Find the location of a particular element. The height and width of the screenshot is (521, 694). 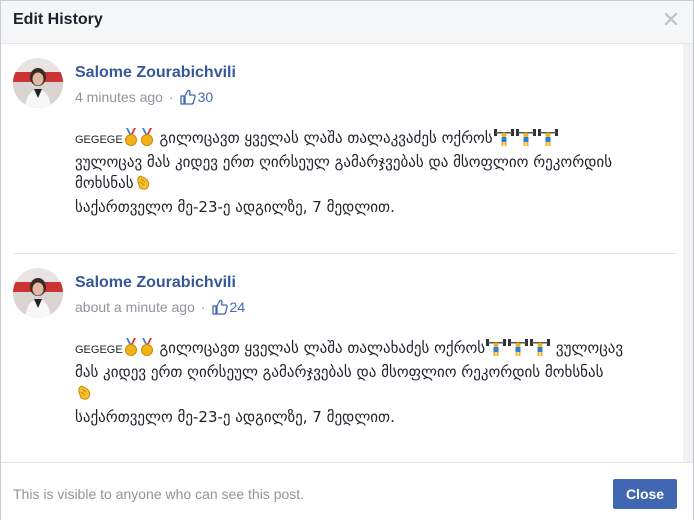

close-icon is located at coordinates (671, 19).